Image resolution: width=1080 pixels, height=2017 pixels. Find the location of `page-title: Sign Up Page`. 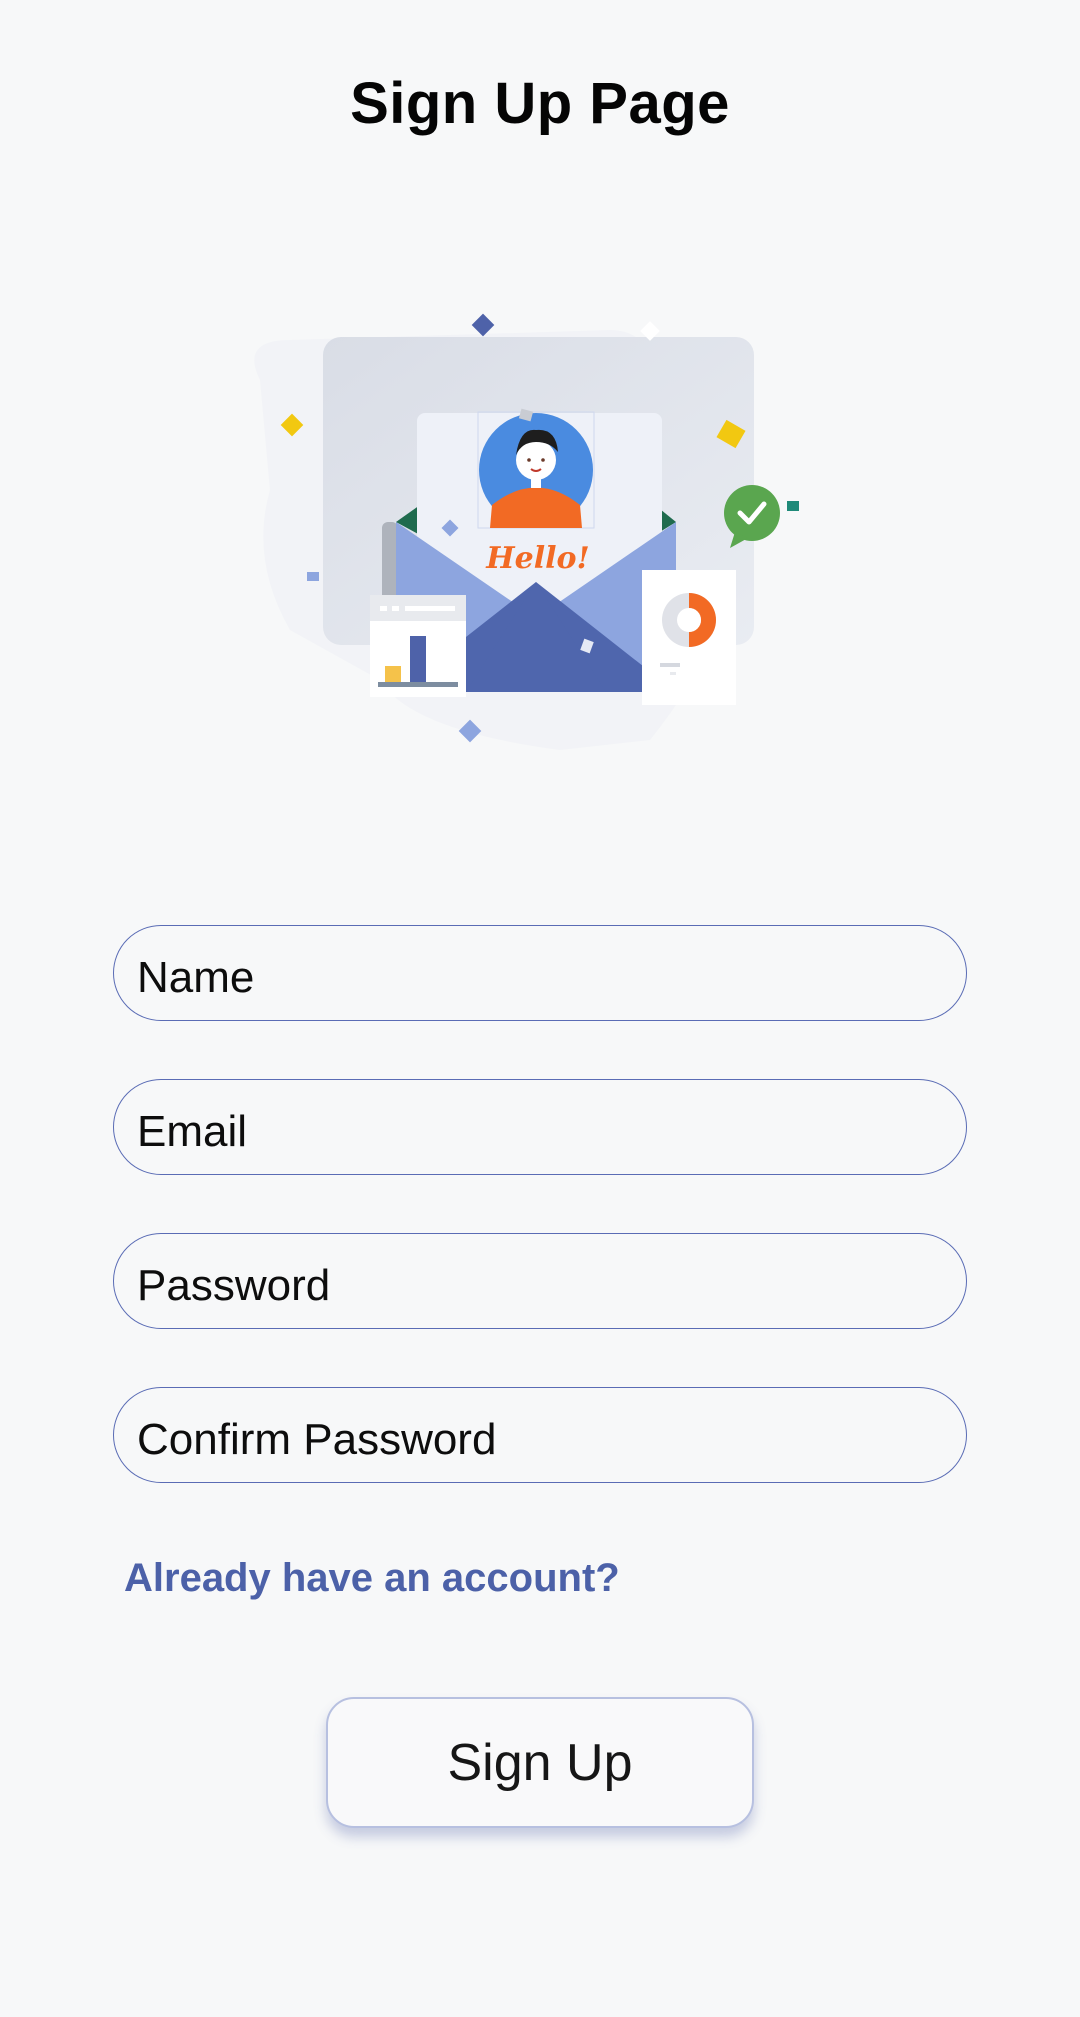

page-title: Sign Up Page is located at coordinates (540, 103).